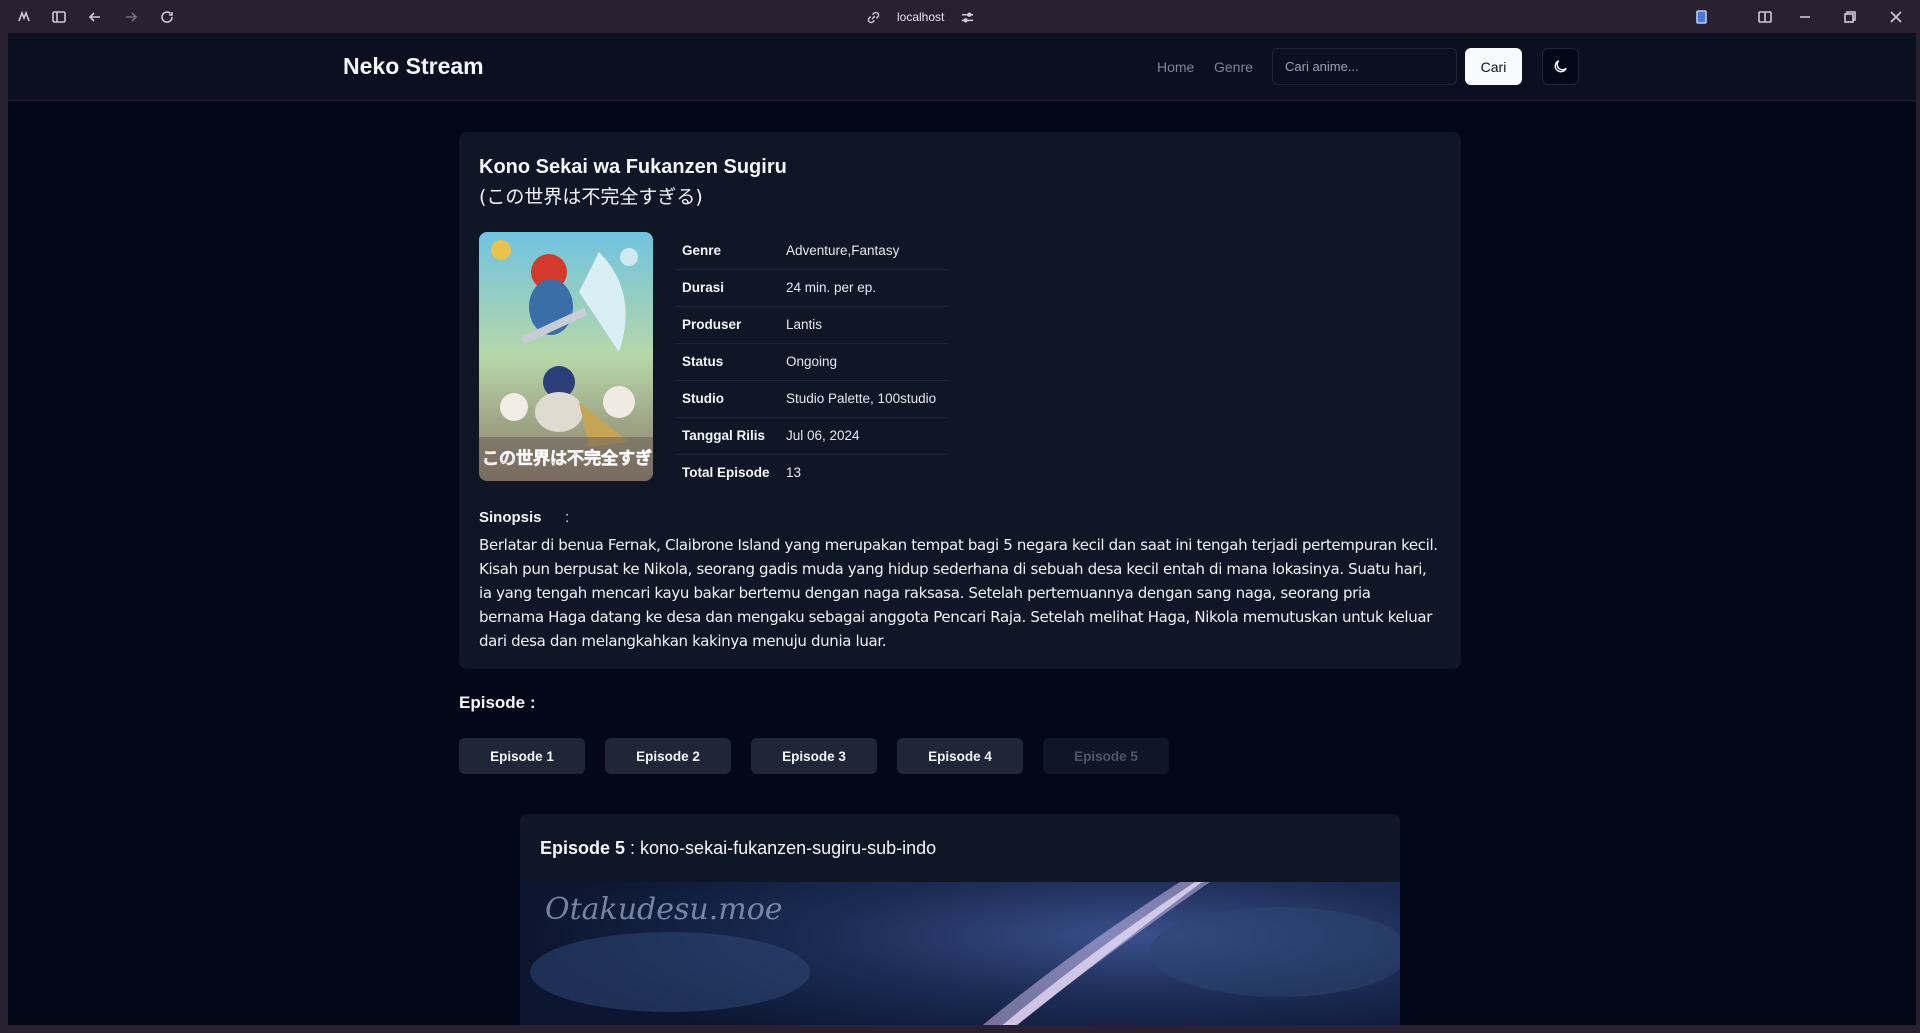  I want to click on detail-row: Produser Lantis, so click(811, 325).